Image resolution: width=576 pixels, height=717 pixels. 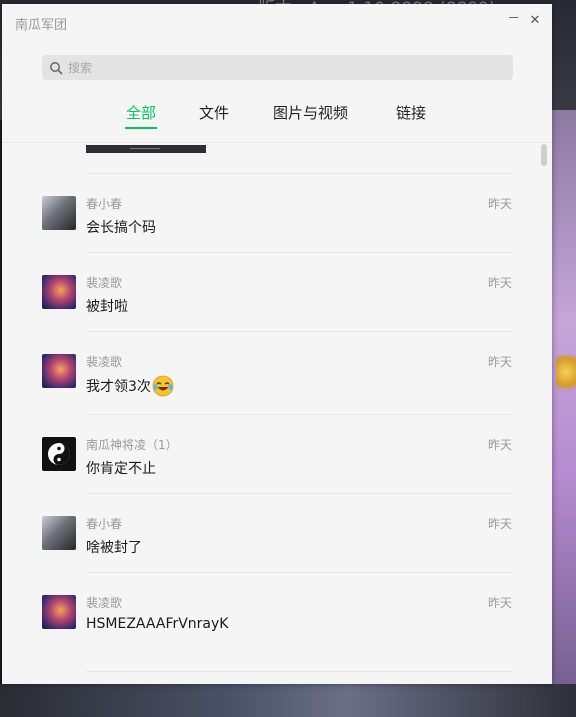 What do you see at coordinates (513, 17) in the screenshot?
I see `minimize-icon` at bounding box center [513, 17].